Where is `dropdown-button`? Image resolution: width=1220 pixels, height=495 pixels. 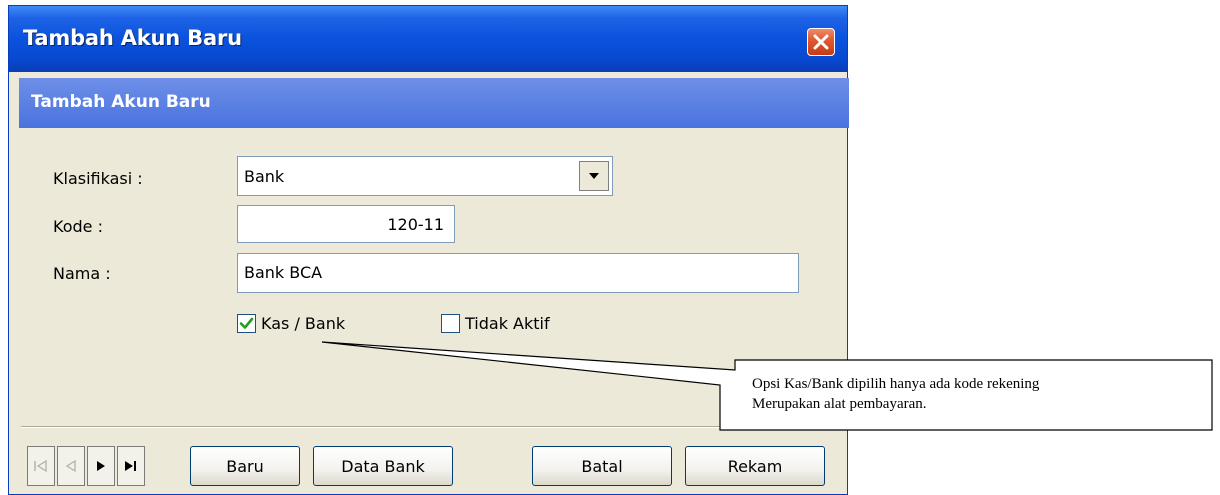
dropdown-button is located at coordinates (594, 176).